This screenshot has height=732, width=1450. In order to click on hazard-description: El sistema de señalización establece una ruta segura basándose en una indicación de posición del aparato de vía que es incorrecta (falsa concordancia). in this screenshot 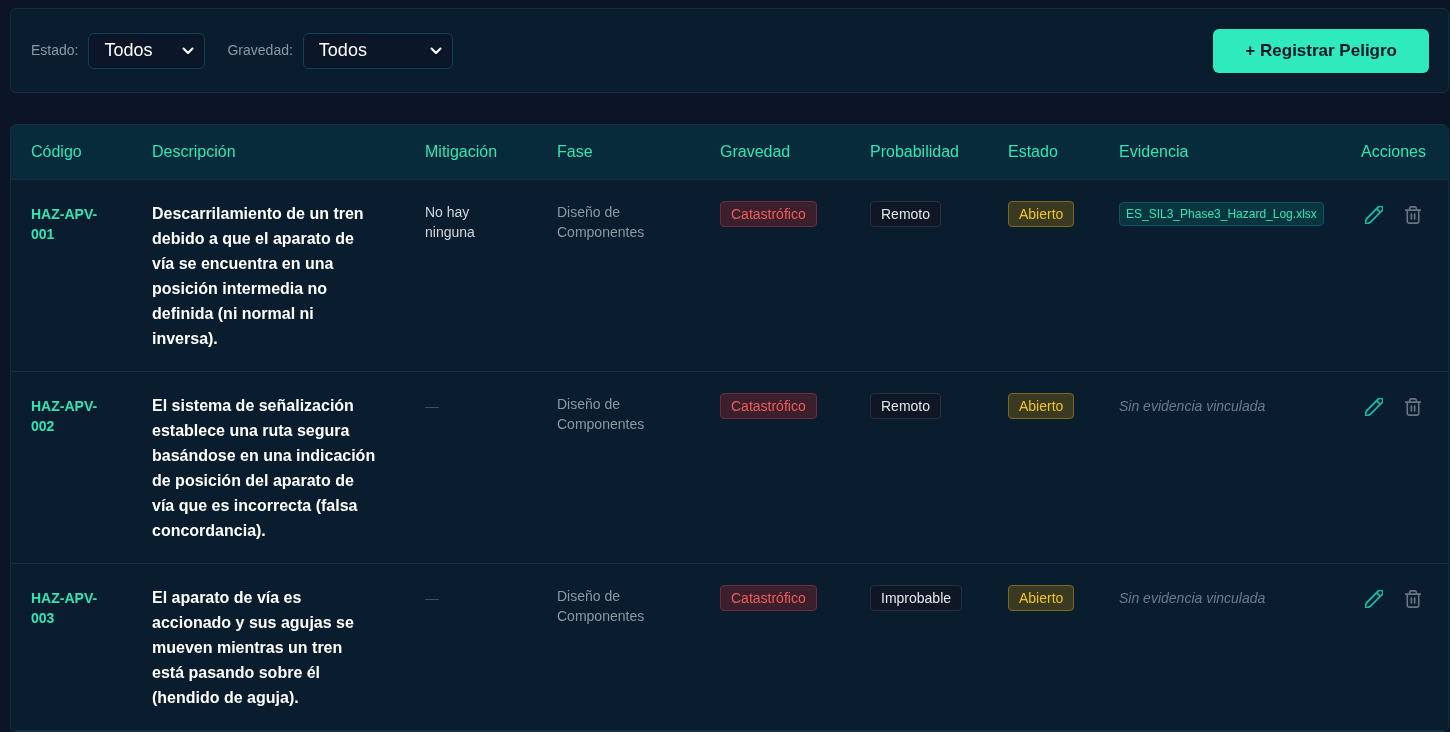, I will do `click(264, 468)`.